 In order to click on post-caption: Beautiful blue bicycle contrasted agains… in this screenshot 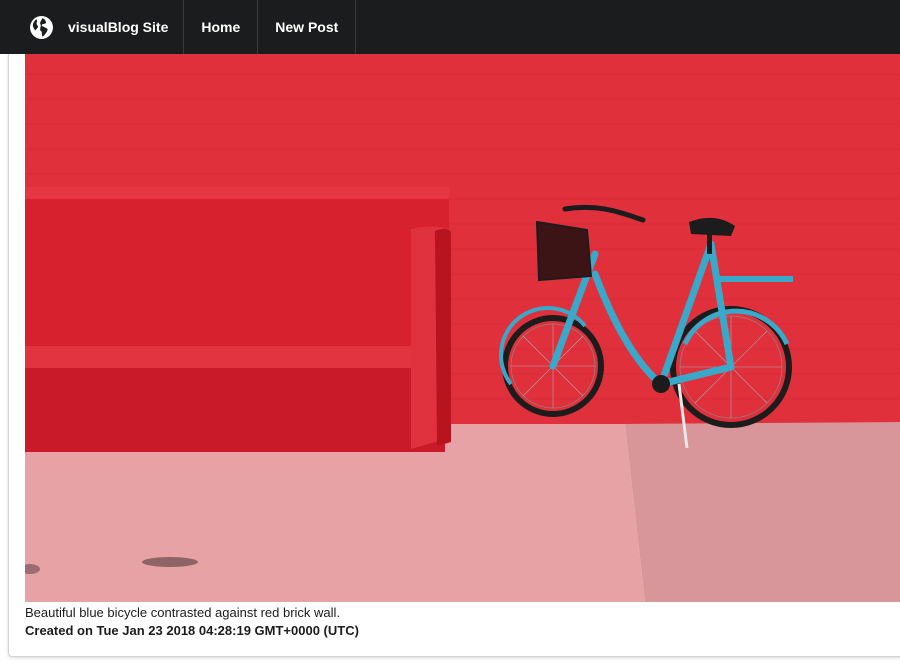, I will do `click(183, 612)`.